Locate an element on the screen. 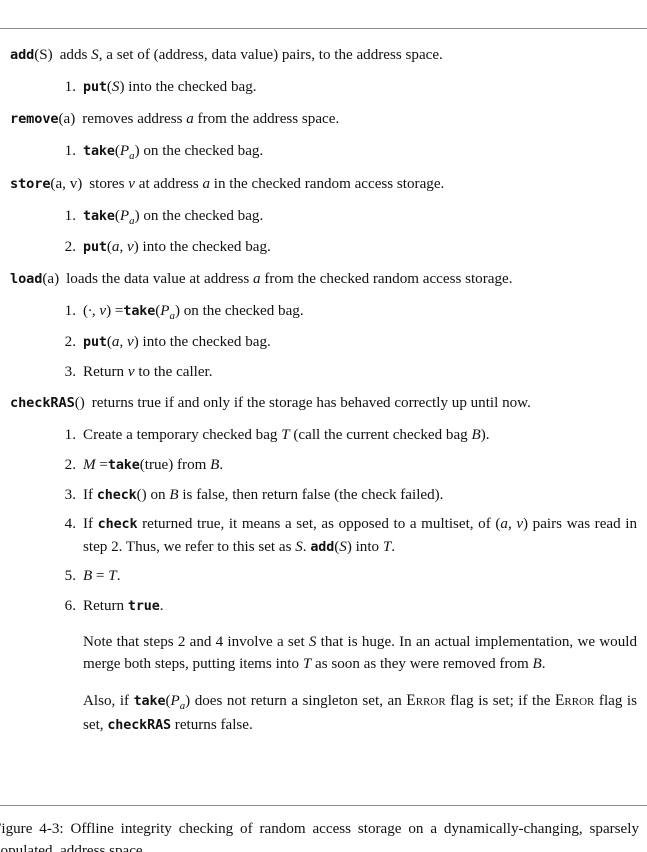 The image size is (647, 852). code-token: true is located at coordinates (143, 607).